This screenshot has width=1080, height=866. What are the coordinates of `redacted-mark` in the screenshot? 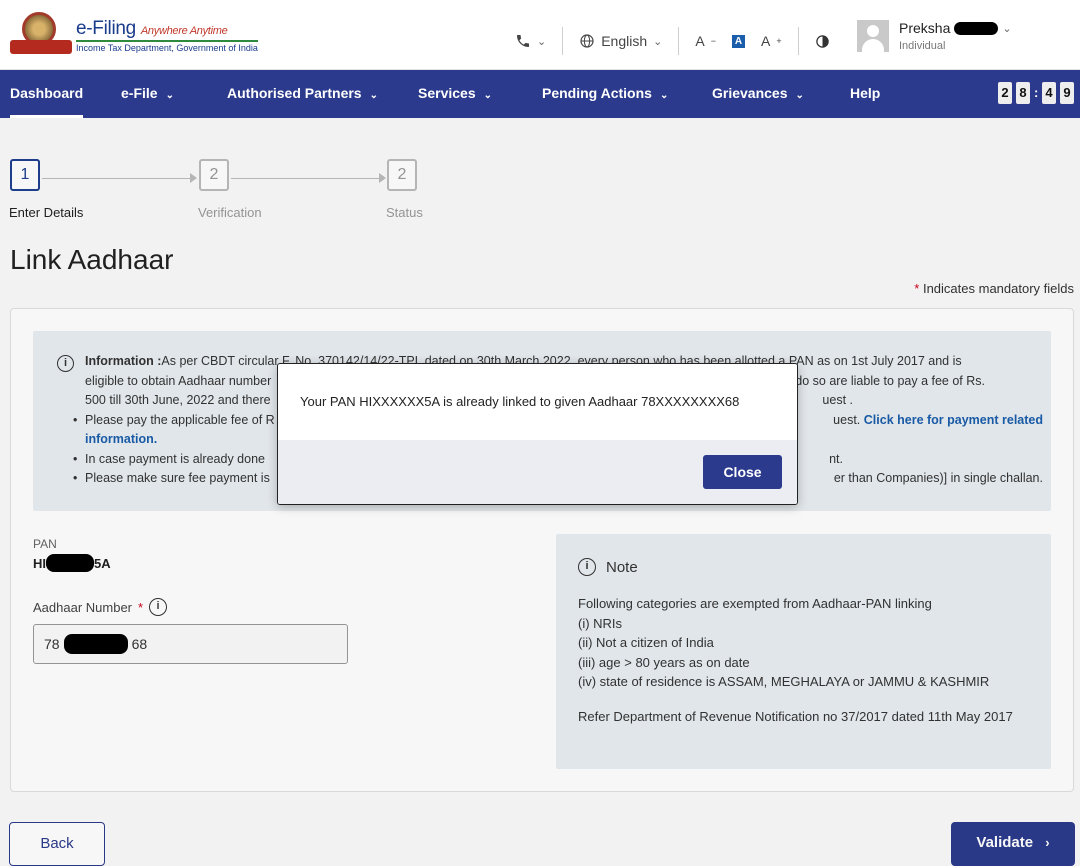 It's located at (976, 28).